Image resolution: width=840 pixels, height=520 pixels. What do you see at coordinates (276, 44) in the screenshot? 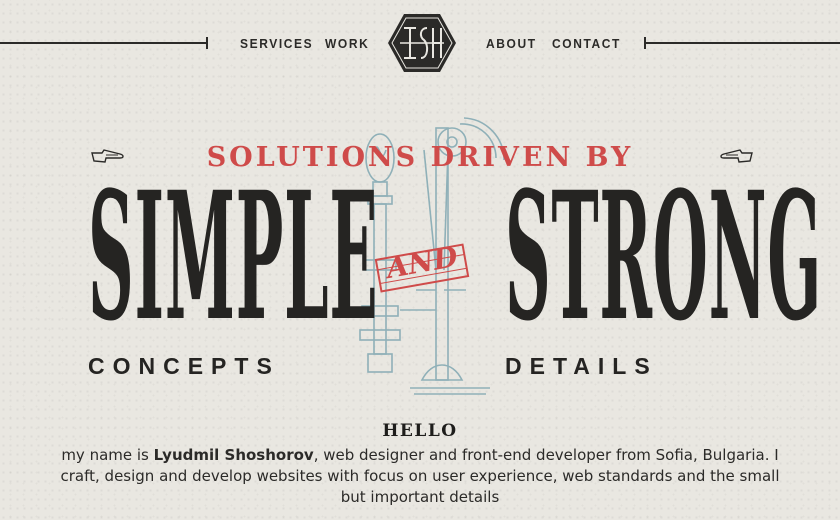
I see `nav-link-services: SERVICES` at bounding box center [276, 44].